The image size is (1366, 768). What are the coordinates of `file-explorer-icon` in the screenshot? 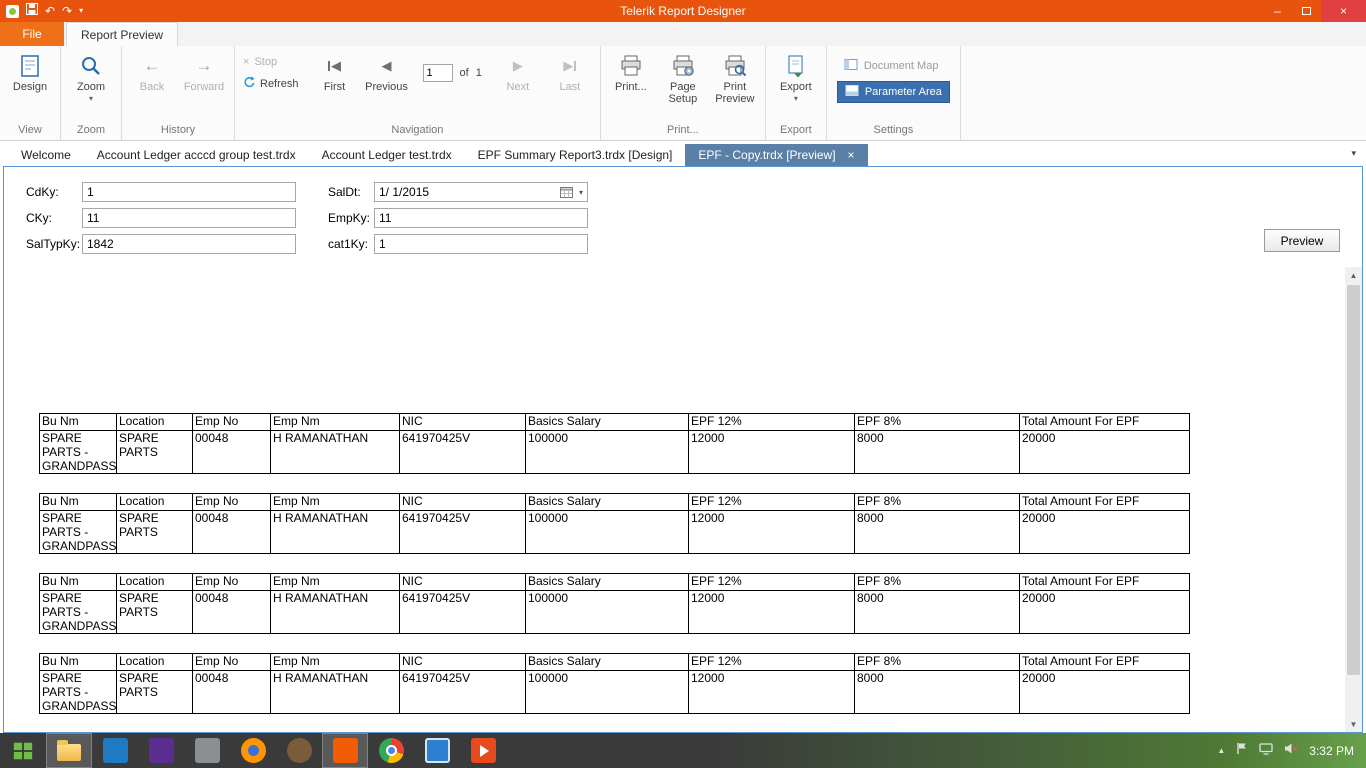 It's located at (69, 750).